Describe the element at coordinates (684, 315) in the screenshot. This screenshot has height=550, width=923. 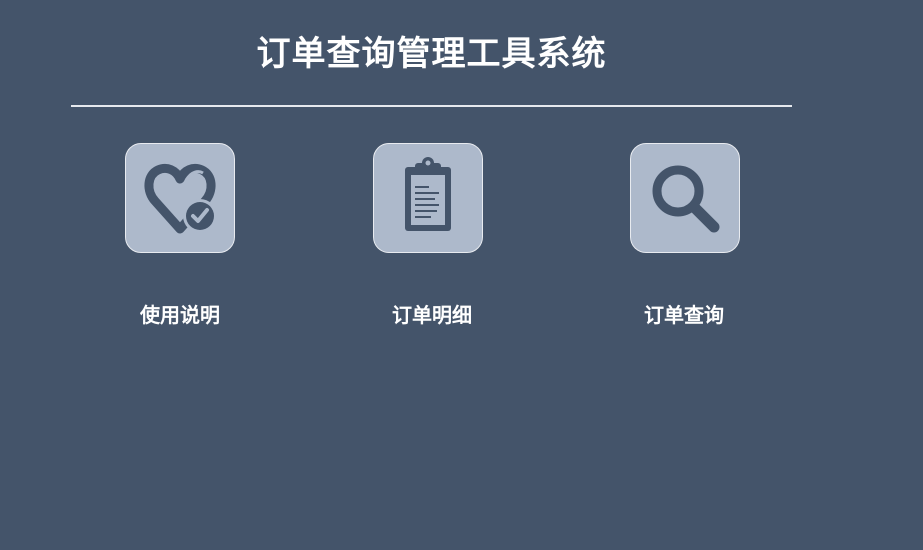
I see `order-query-label: 订单查询` at that location.